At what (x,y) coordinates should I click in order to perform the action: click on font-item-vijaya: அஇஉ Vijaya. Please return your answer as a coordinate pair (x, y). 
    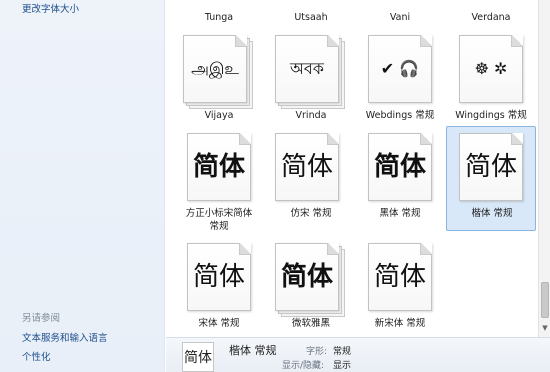
    Looking at the image, I should click on (219, 82).